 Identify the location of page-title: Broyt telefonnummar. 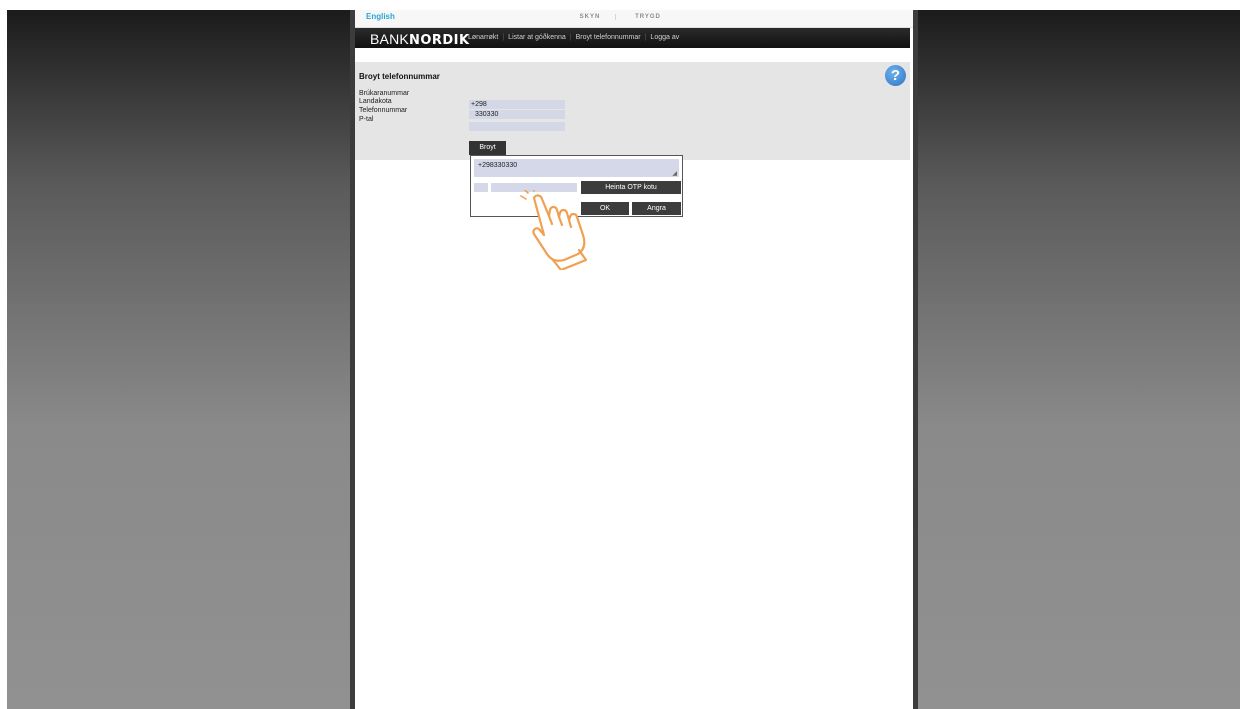
(399, 76).